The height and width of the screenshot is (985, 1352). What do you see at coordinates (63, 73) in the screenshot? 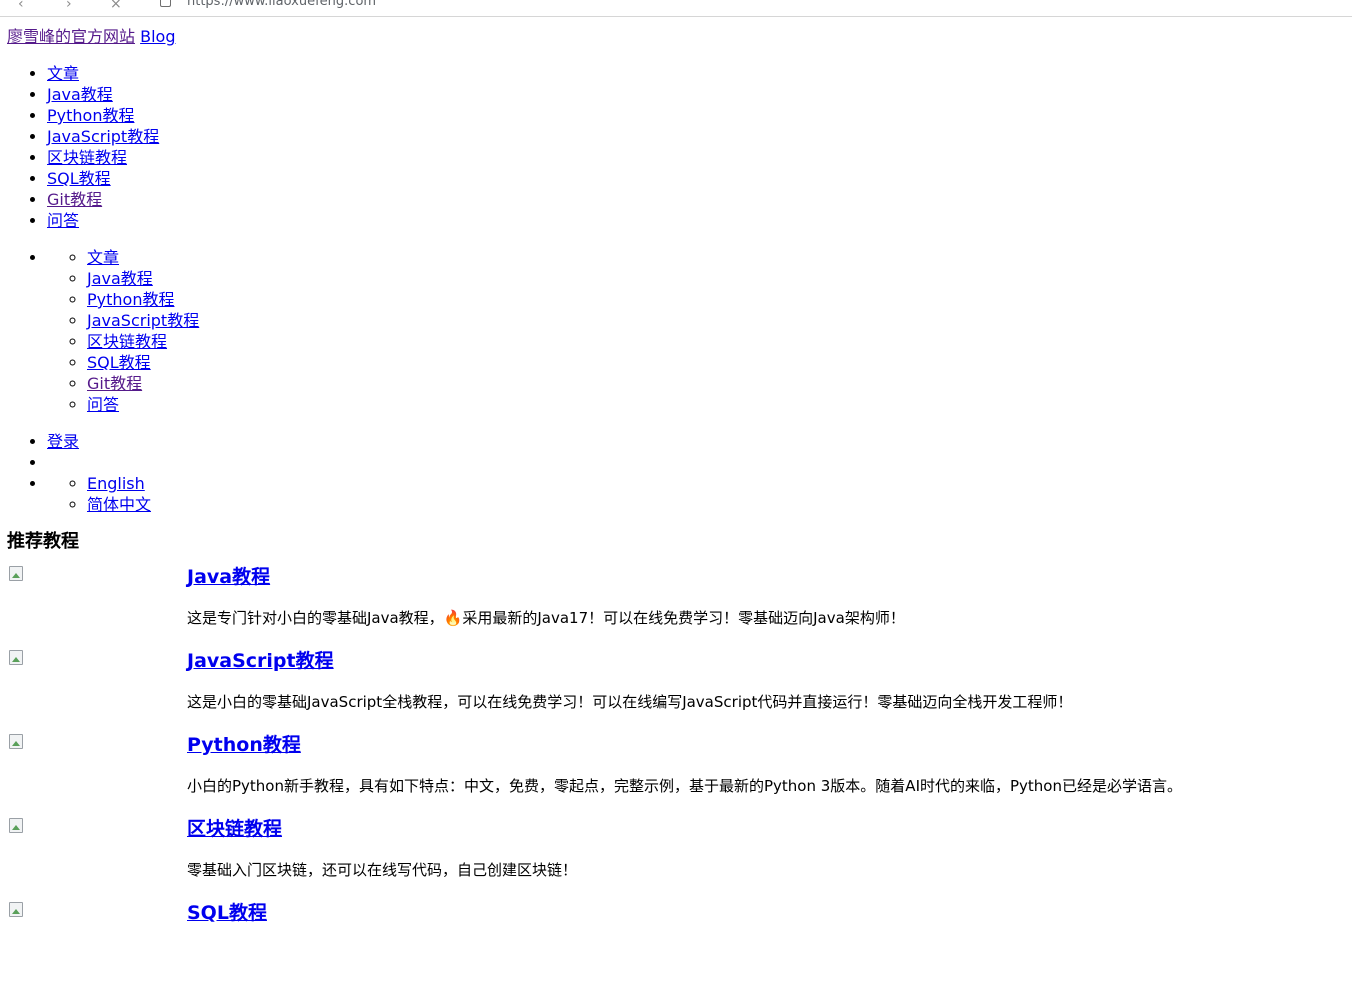
I see `nav-link-articles: 文章` at bounding box center [63, 73].